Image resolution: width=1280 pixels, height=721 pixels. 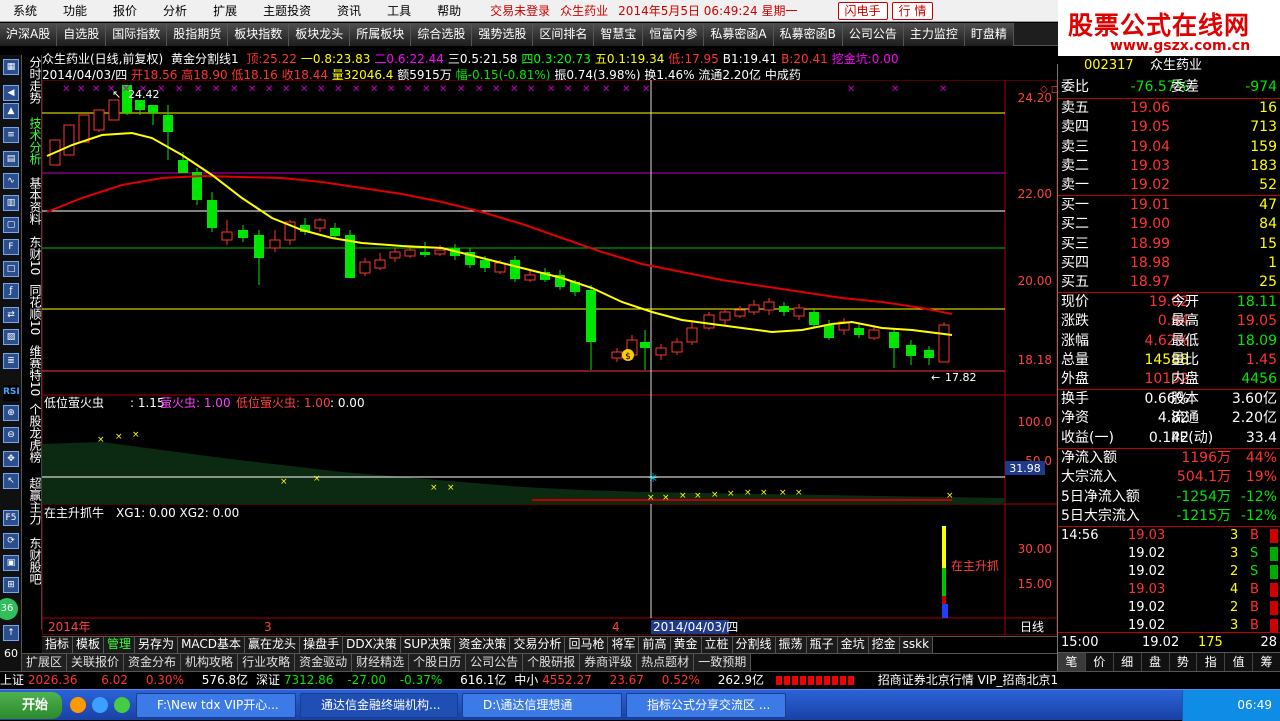 What do you see at coordinates (89, 645) in the screenshot?
I see `indicator-tab-1: 模板` at bounding box center [89, 645].